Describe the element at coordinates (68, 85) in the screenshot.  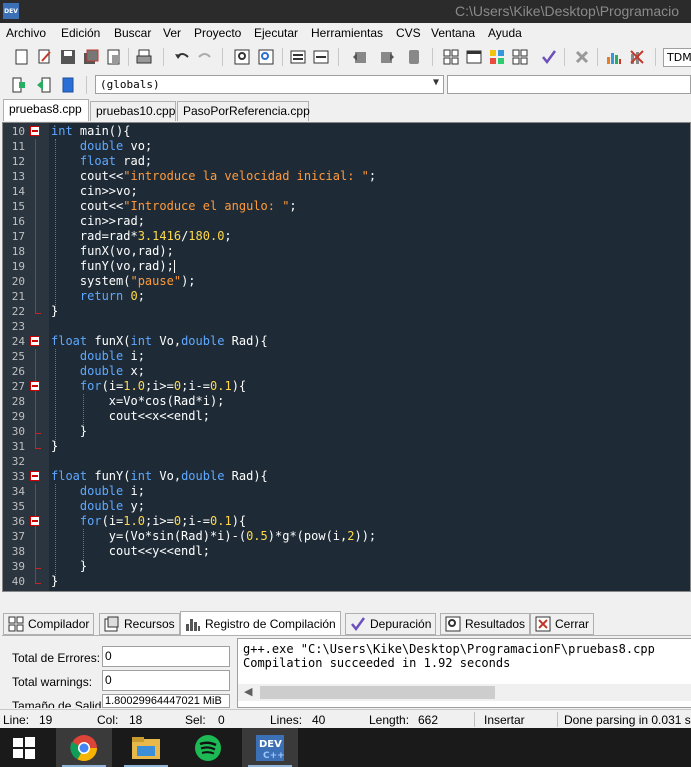
I see `class-browser-icon` at that location.